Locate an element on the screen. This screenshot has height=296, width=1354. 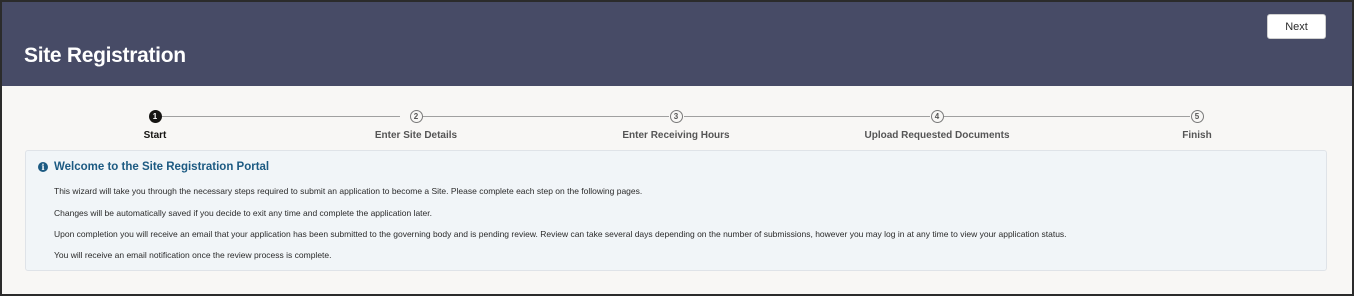
train-stop-enter-receiving-hours: 3 Enter Receiving Hours is located at coordinates (676, 116).